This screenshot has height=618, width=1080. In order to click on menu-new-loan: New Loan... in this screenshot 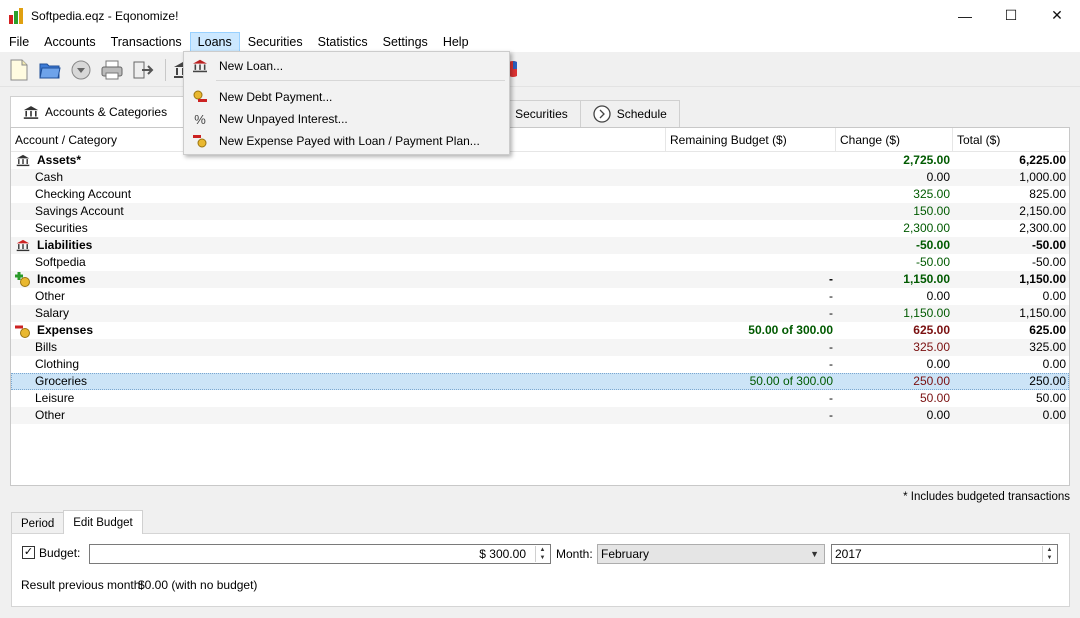, I will do `click(346, 66)`.